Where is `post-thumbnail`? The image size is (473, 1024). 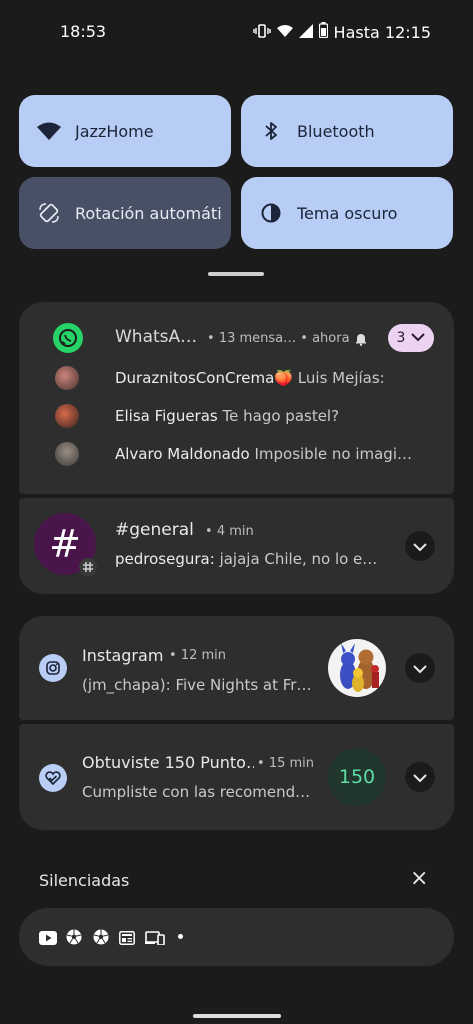
post-thumbnail is located at coordinates (357, 668).